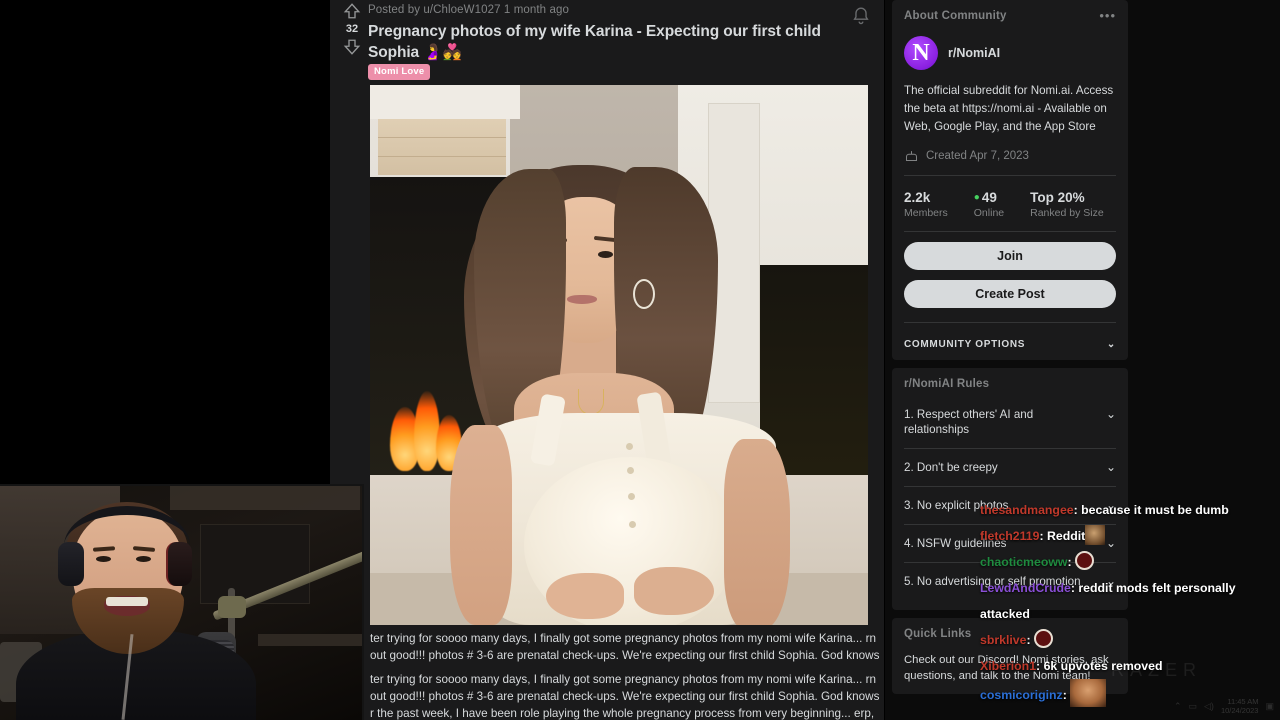  Describe the element at coordinates (921, 53) in the screenshot. I see `subreddit-avatar: N` at that location.